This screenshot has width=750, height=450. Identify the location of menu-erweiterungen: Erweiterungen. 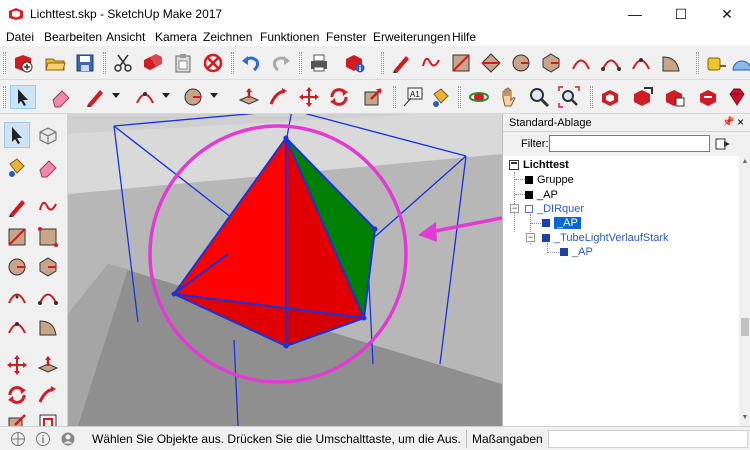
(411, 37).